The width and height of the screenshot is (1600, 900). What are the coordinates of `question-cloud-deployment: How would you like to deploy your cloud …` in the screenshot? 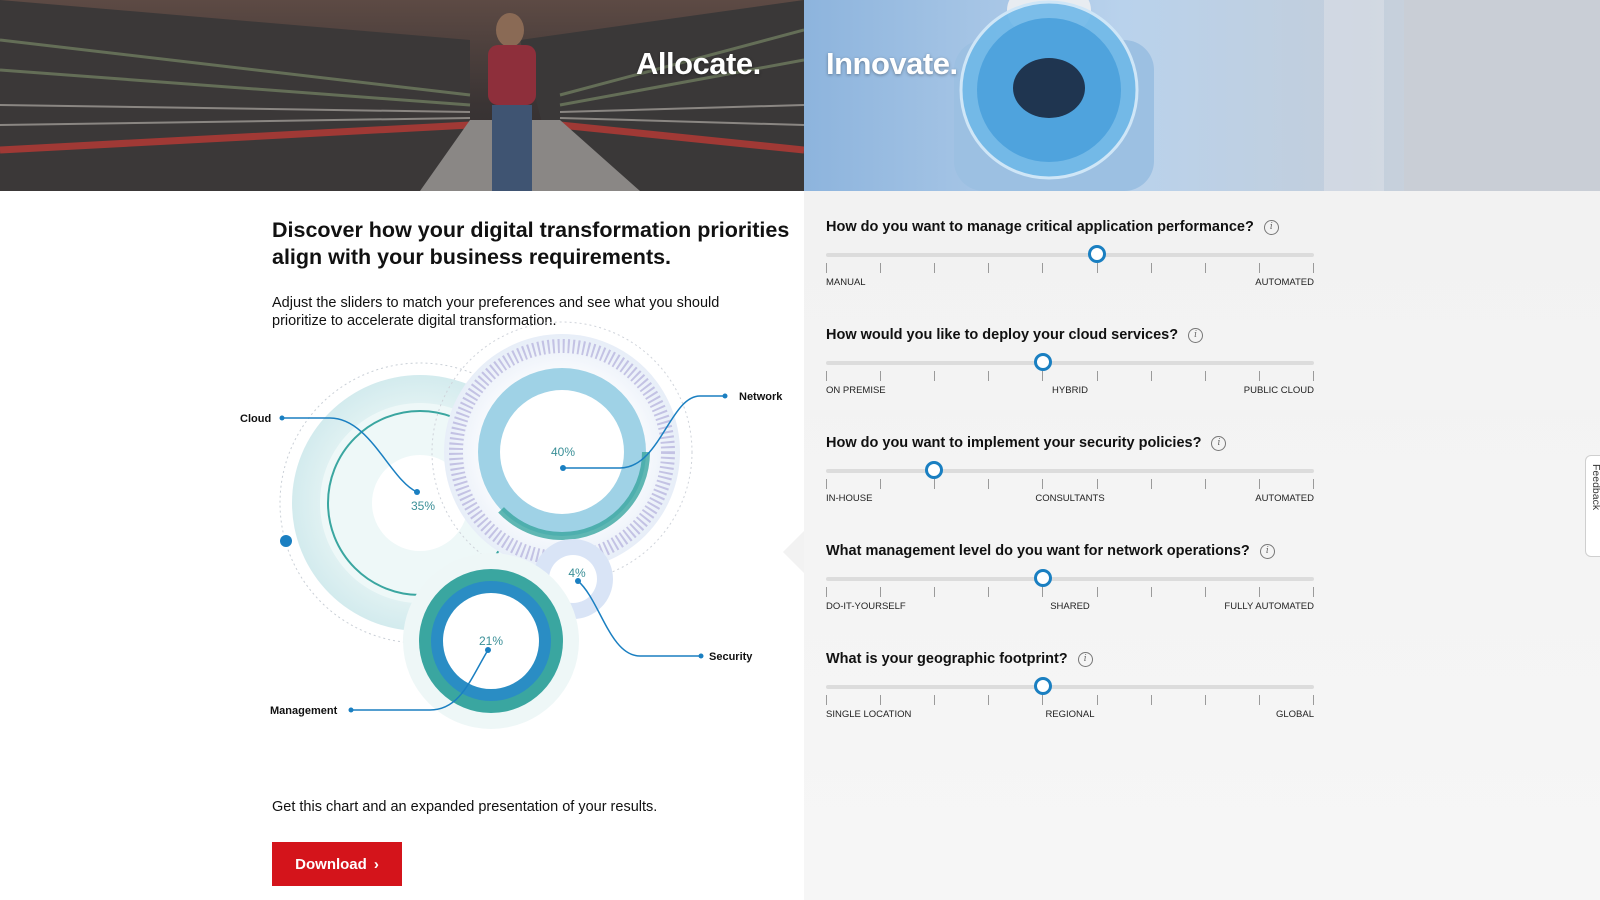 It's located at (1071, 360).